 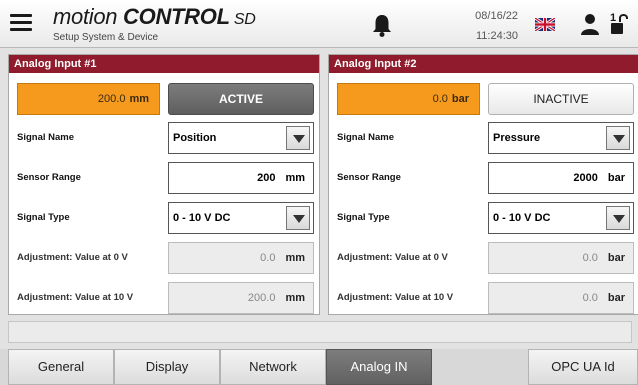 What do you see at coordinates (561, 138) in the screenshot?
I see `signal-name-select: Pressure` at bounding box center [561, 138].